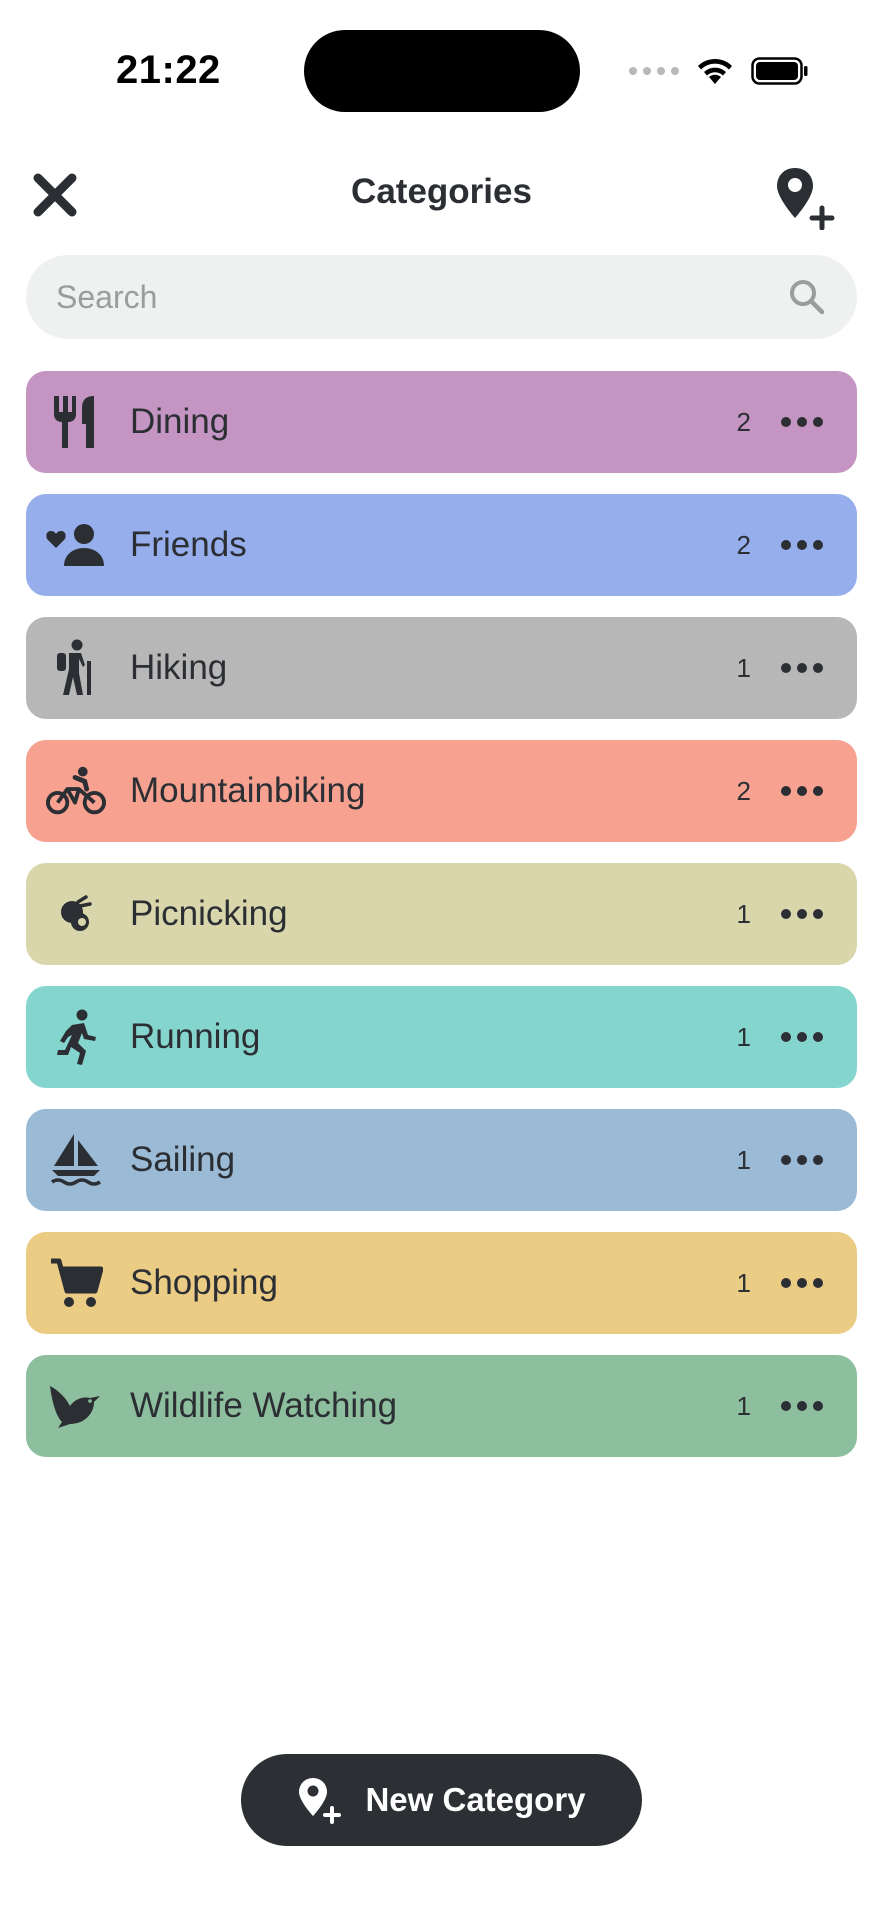 The height and width of the screenshot is (1920, 883). Describe the element at coordinates (76, 668) in the screenshot. I see `hiker-icon` at that location.